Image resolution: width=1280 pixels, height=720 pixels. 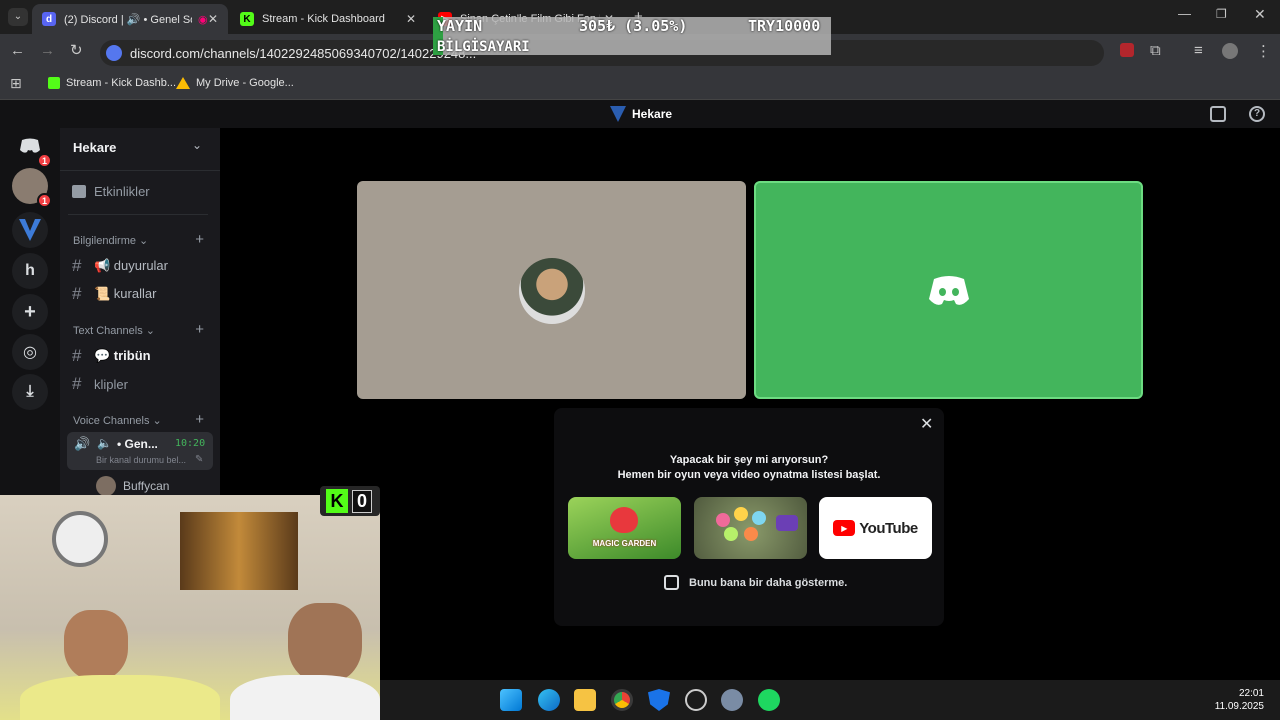 What do you see at coordinates (96, 645) in the screenshot?
I see `person-left` at bounding box center [96, 645].